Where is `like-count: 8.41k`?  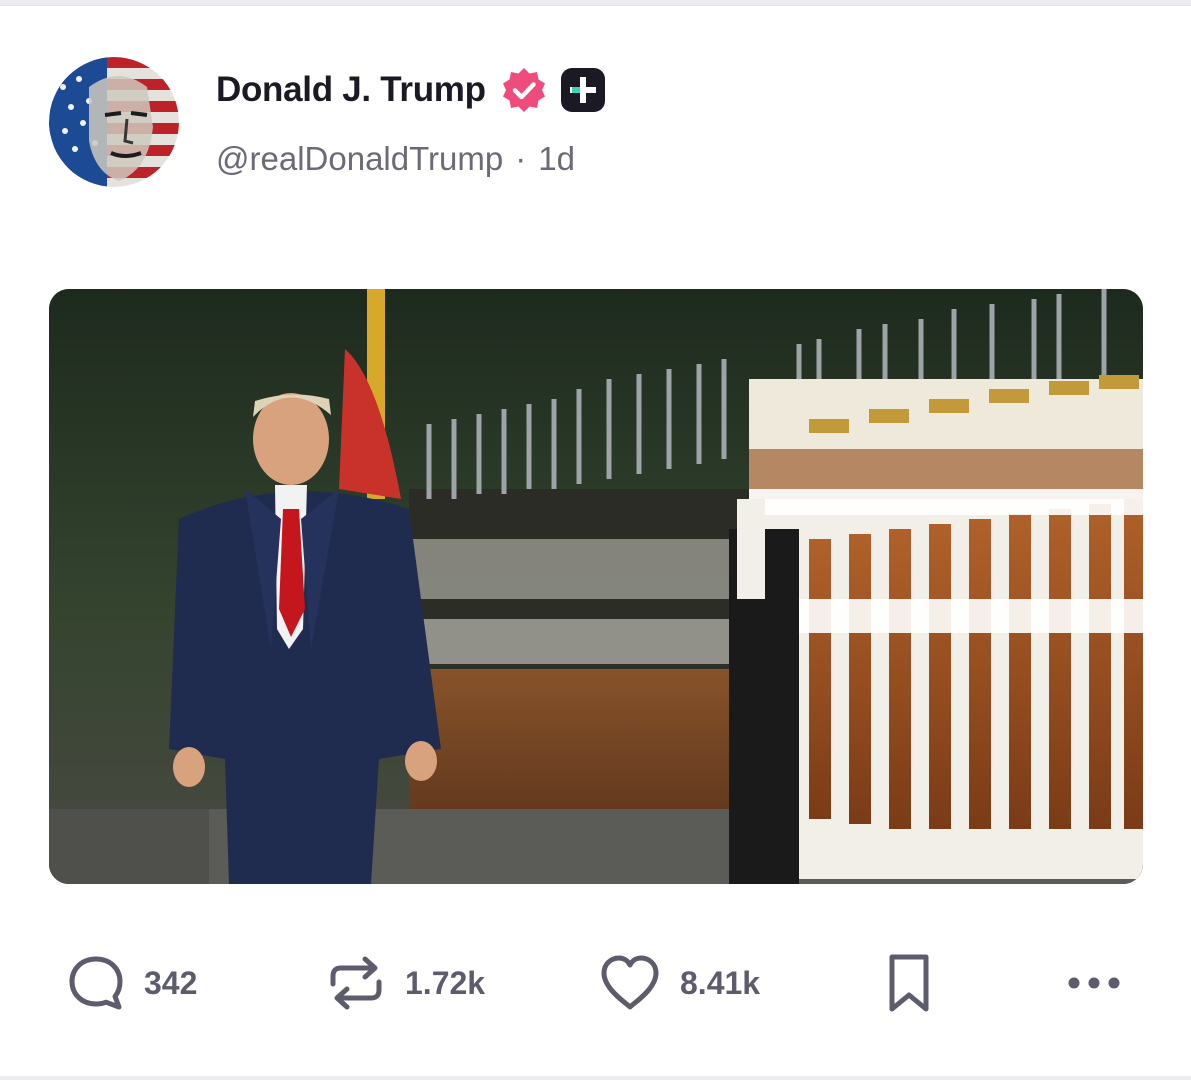 like-count: 8.41k is located at coordinates (720, 982).